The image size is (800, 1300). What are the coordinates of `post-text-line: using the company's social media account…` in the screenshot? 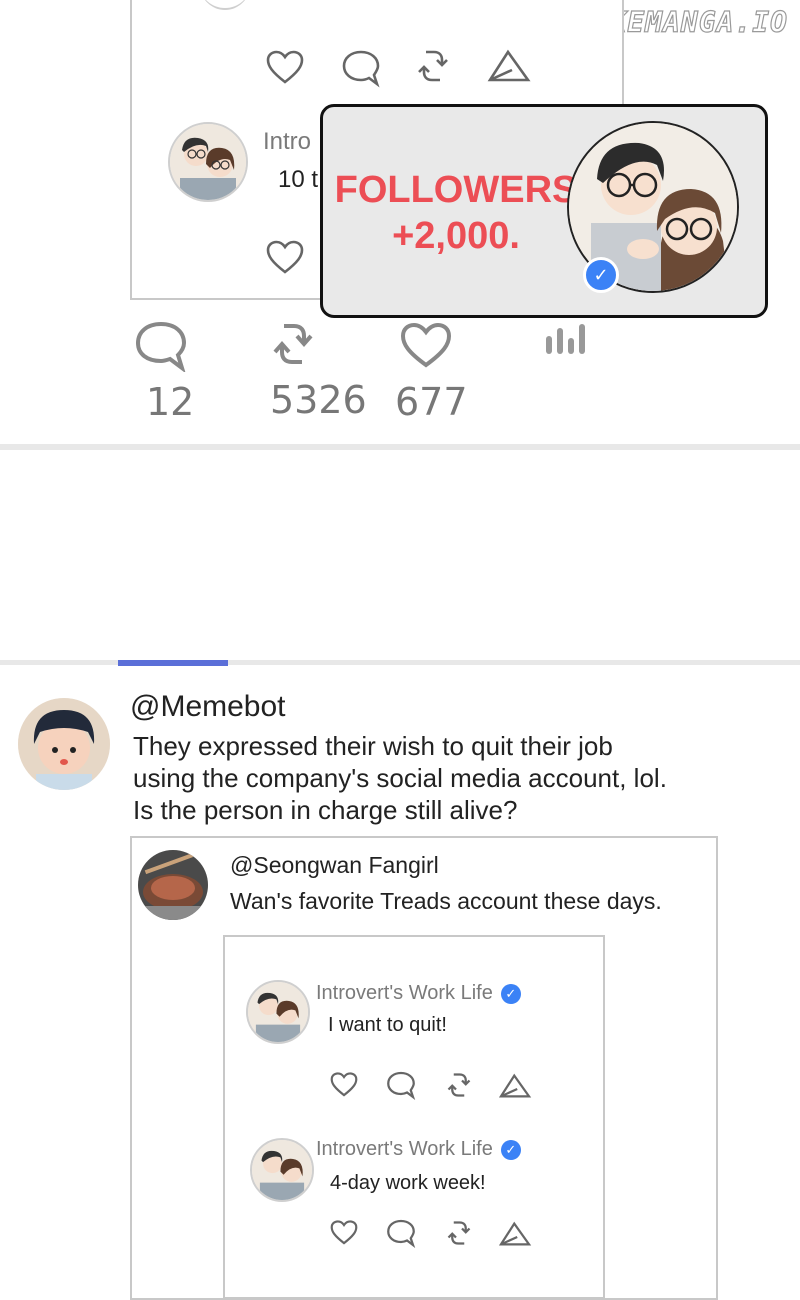 It's located at (400, 778).